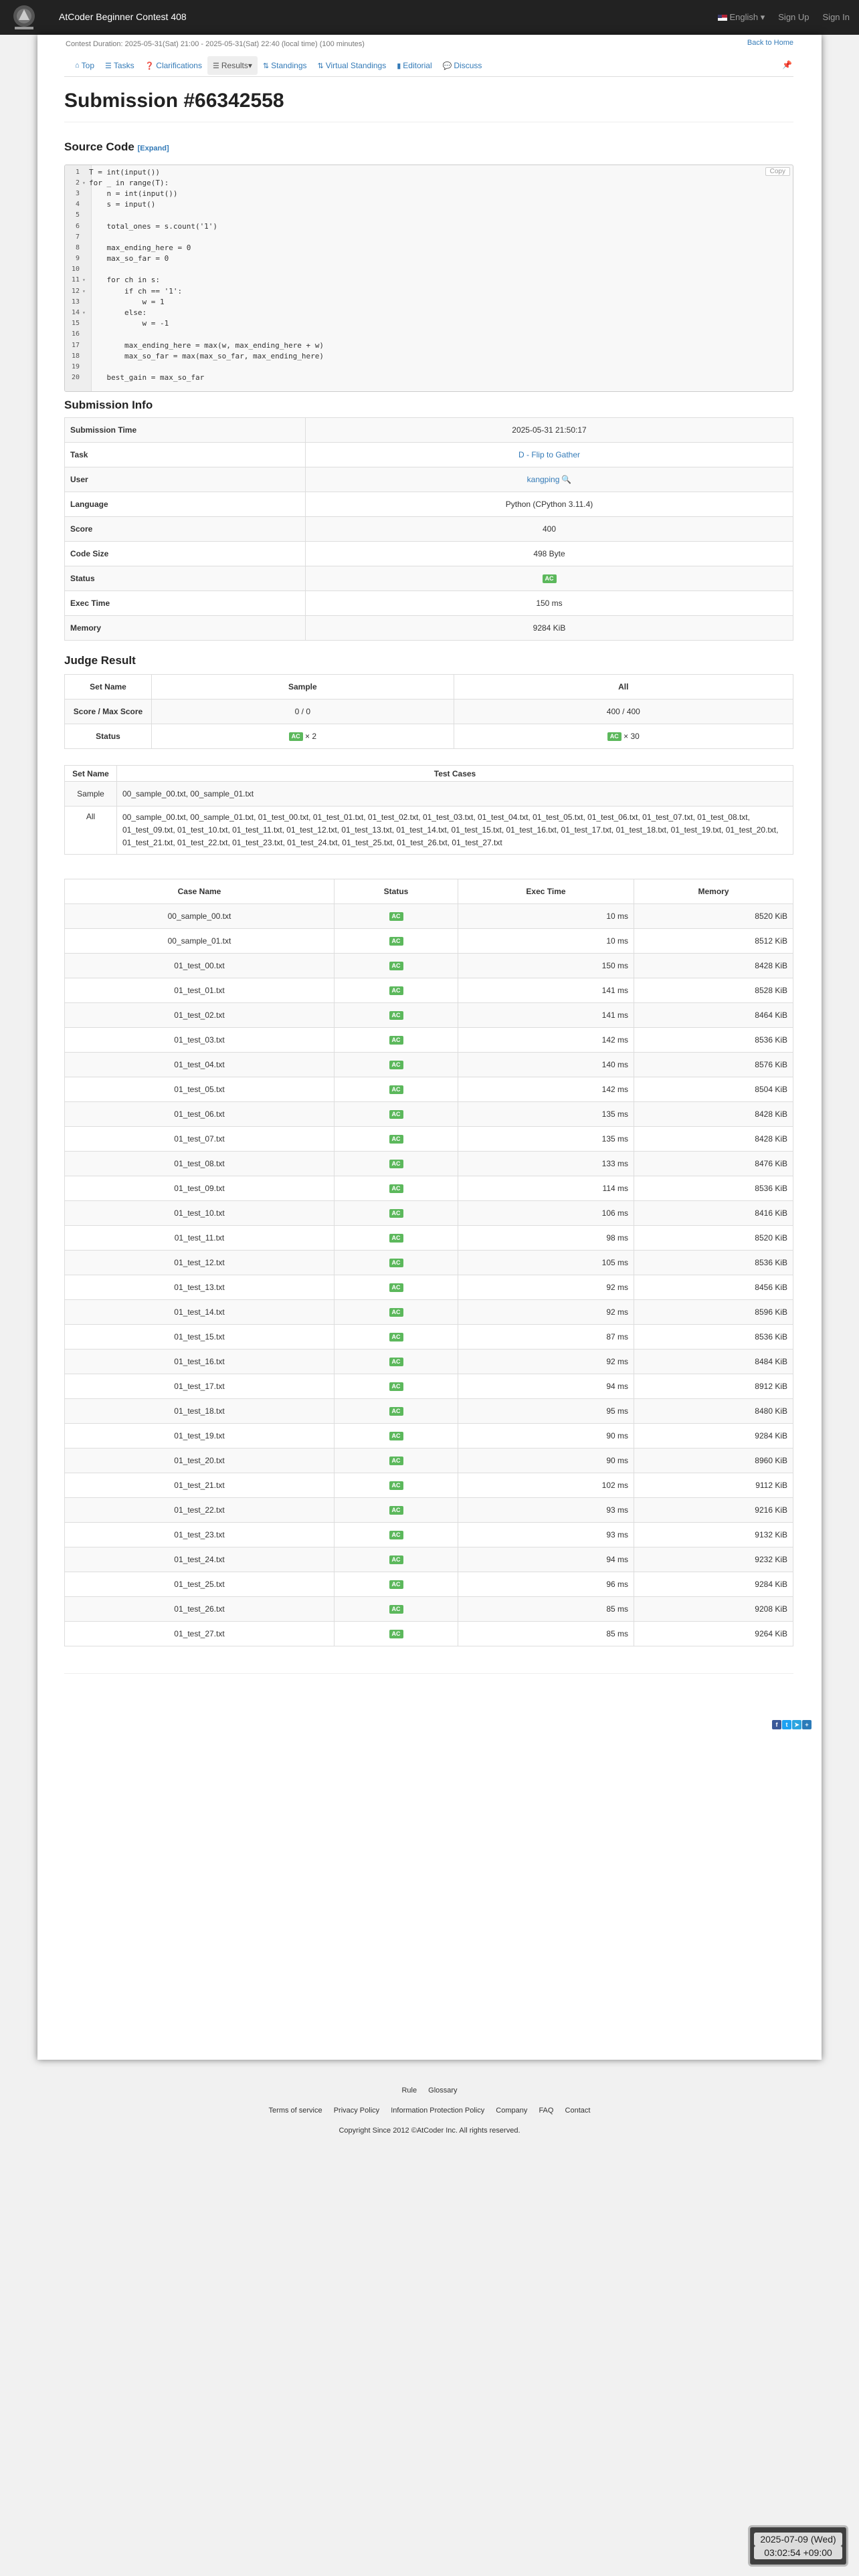 The width and height of the screenshot is (859, 2576). Describe the element at coordinates (546, 991) in the screenshot. I see `case-exec-time: 141 ms` at that location.